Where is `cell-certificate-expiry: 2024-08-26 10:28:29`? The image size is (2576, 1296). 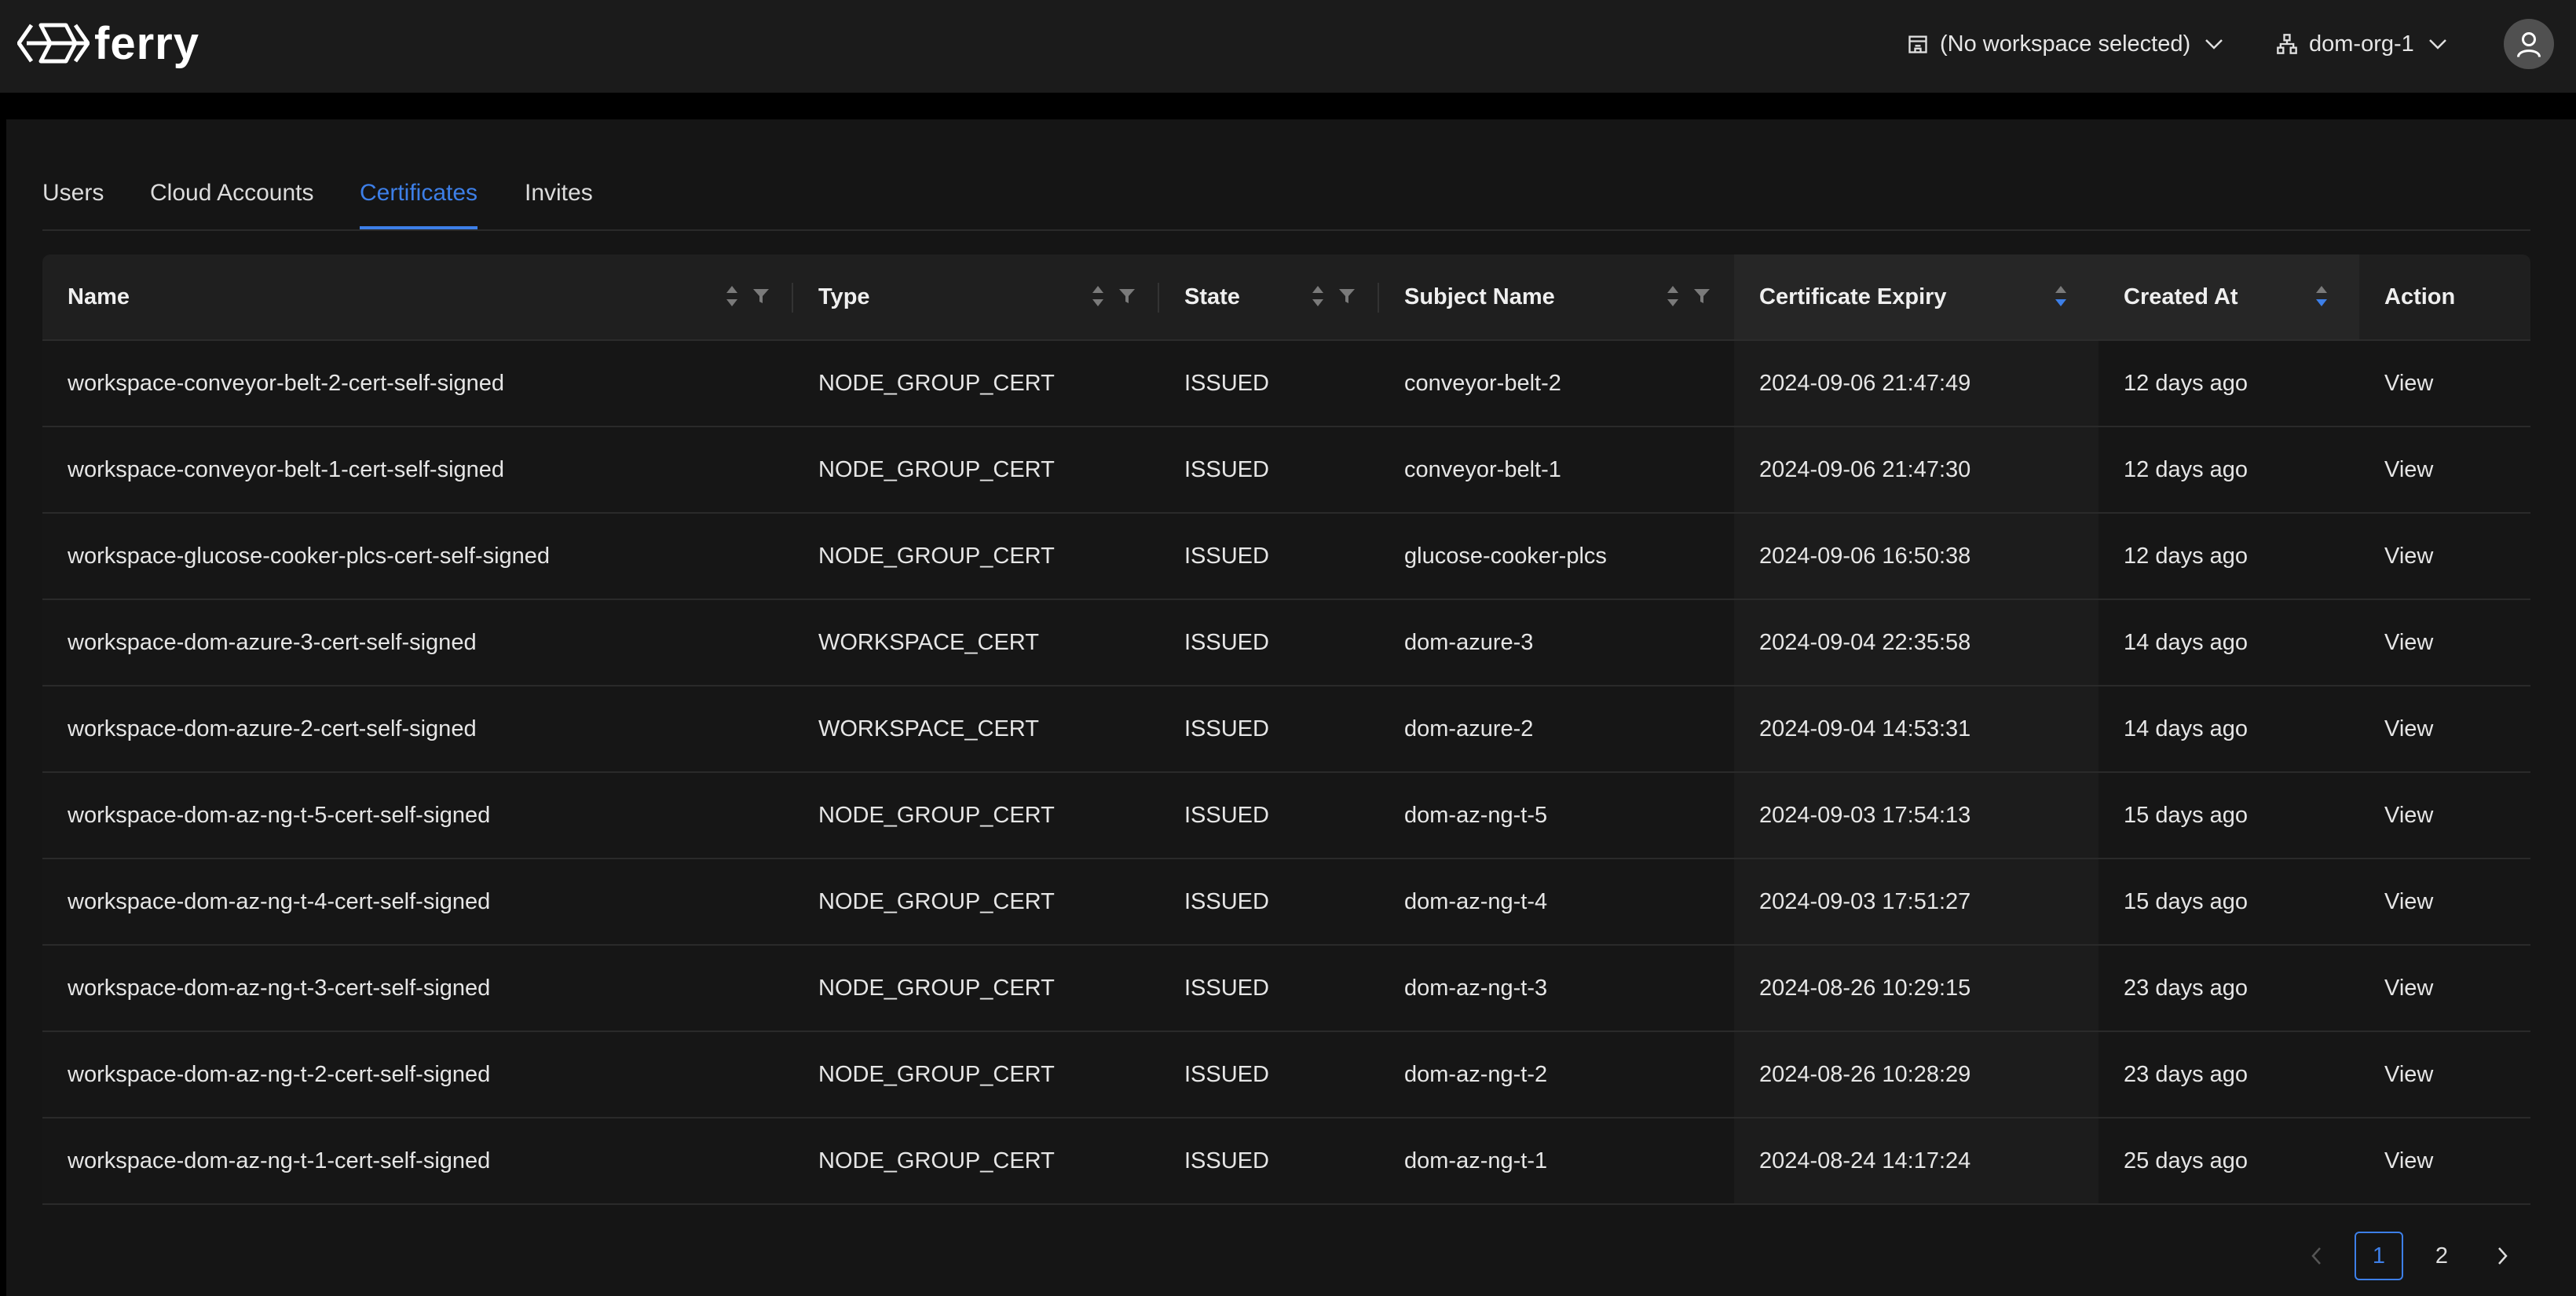 cell-certificate-expiry: 2024-08-26 10:28:29 is located at coordinates (1916, 1074).